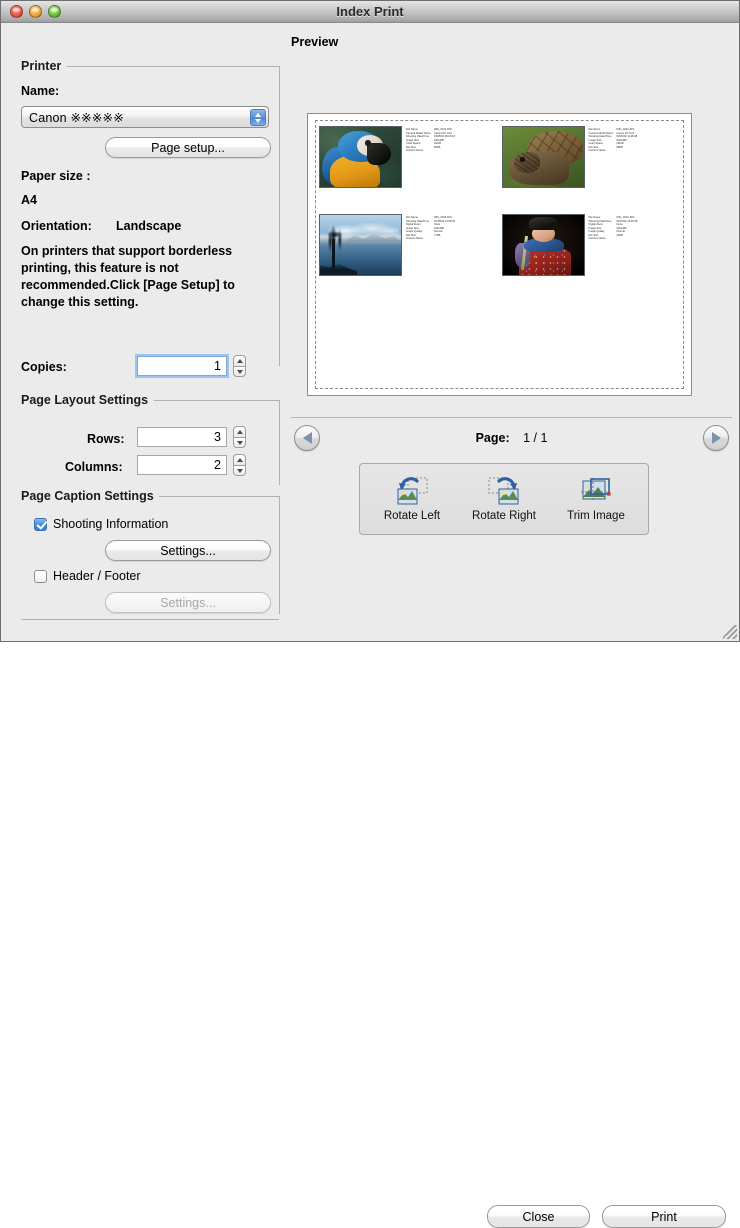 The image size is (740, 1228). I want to click on rows-label: Rows:, so click(106, 439).